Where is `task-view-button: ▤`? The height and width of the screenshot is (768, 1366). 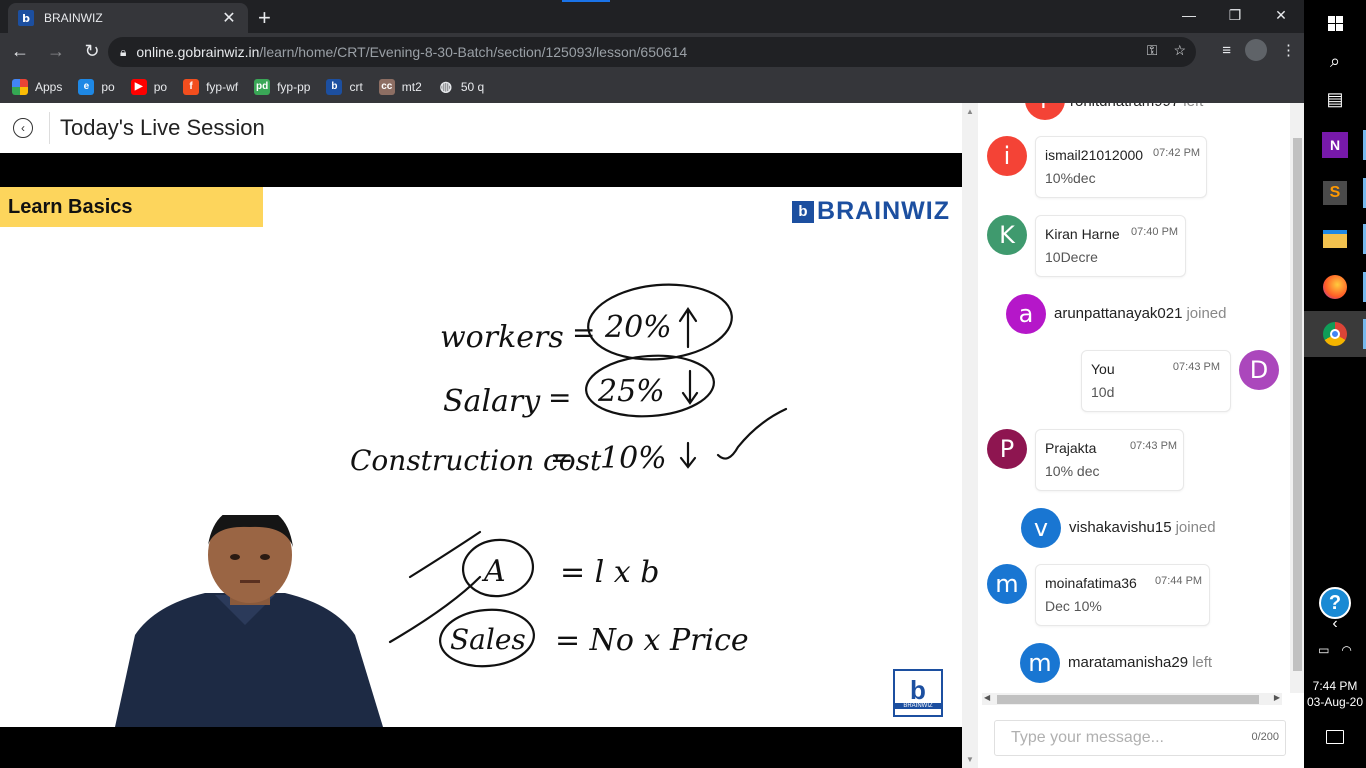 task-view-button: ▤ is located at coordinates (1335, 99).